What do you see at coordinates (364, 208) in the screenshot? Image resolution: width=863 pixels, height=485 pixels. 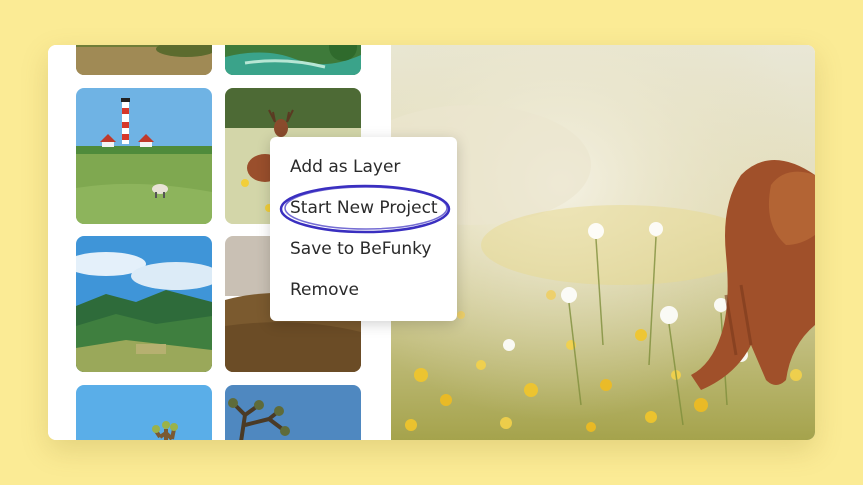 I see `menu-item-start-new-project: Start New Project` at bounding box center [364, 208].